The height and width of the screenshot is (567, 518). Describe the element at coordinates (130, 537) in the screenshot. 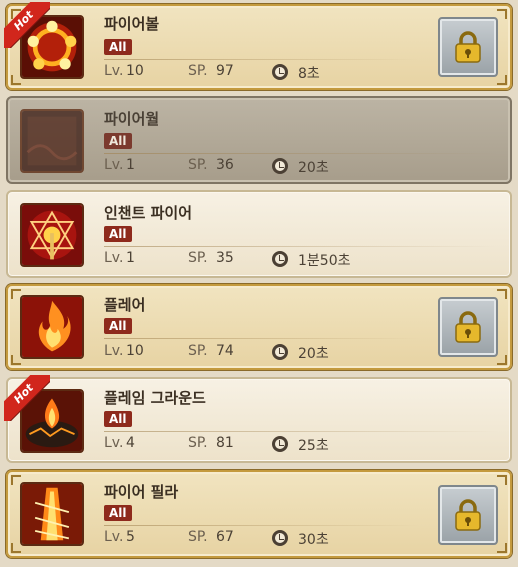

I see `level-value: 5` at that location.